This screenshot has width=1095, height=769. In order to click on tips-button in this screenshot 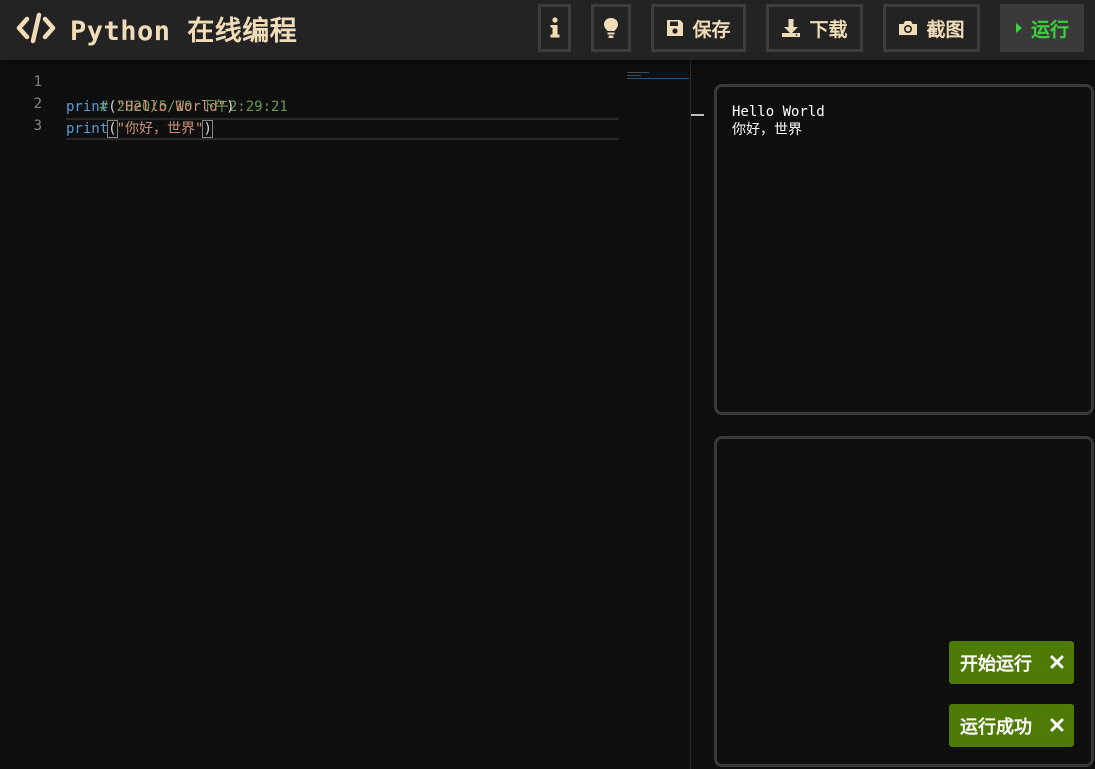, I will do `click(611, 28)`.